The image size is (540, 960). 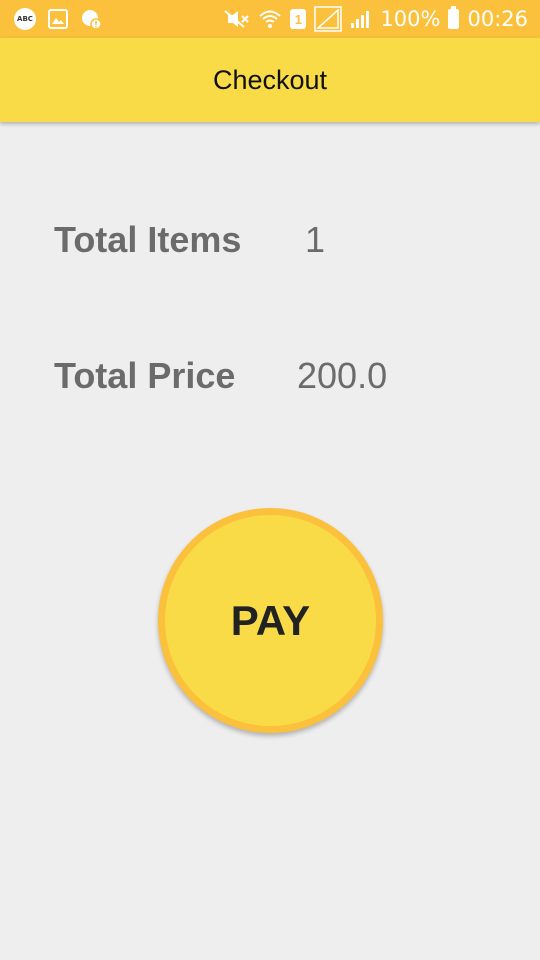 I want to click on sim-1-icon: 1, so click(x=298, y=19).